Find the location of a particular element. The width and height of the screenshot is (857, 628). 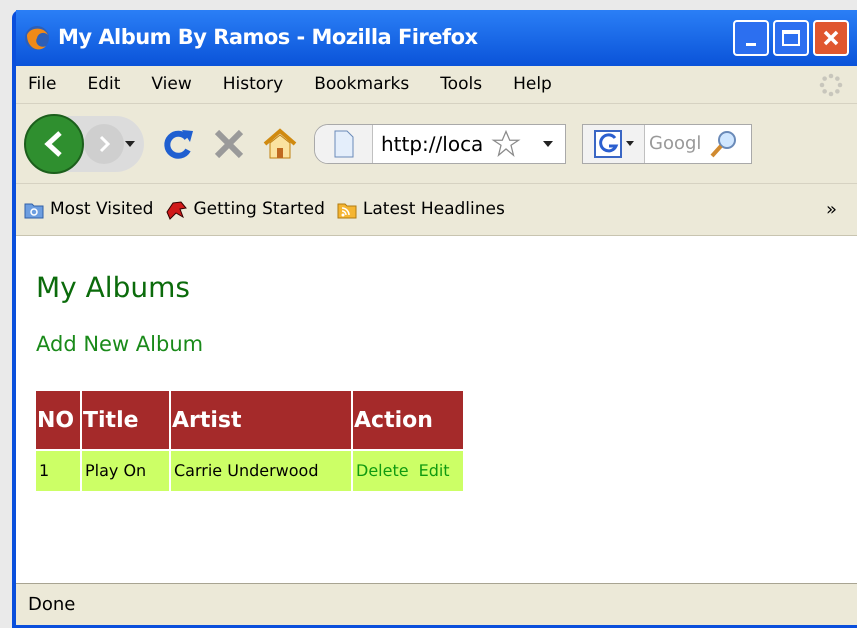

globe-icon is located at coordinates (37, 38).